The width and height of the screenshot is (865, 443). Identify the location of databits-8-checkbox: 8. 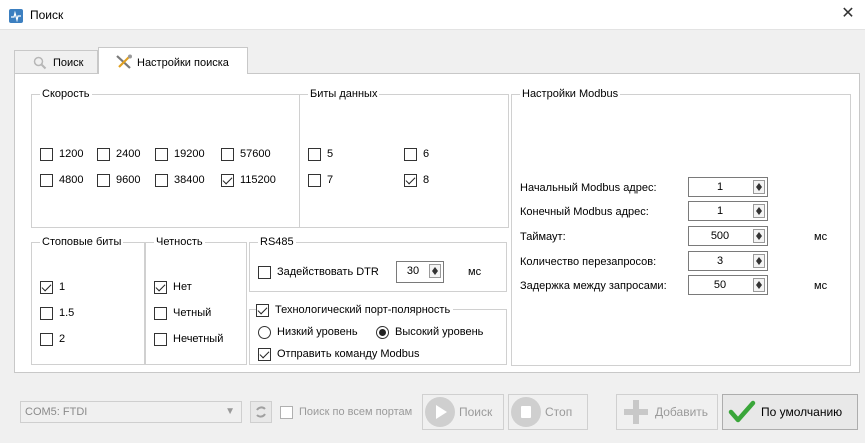
(416, 180).